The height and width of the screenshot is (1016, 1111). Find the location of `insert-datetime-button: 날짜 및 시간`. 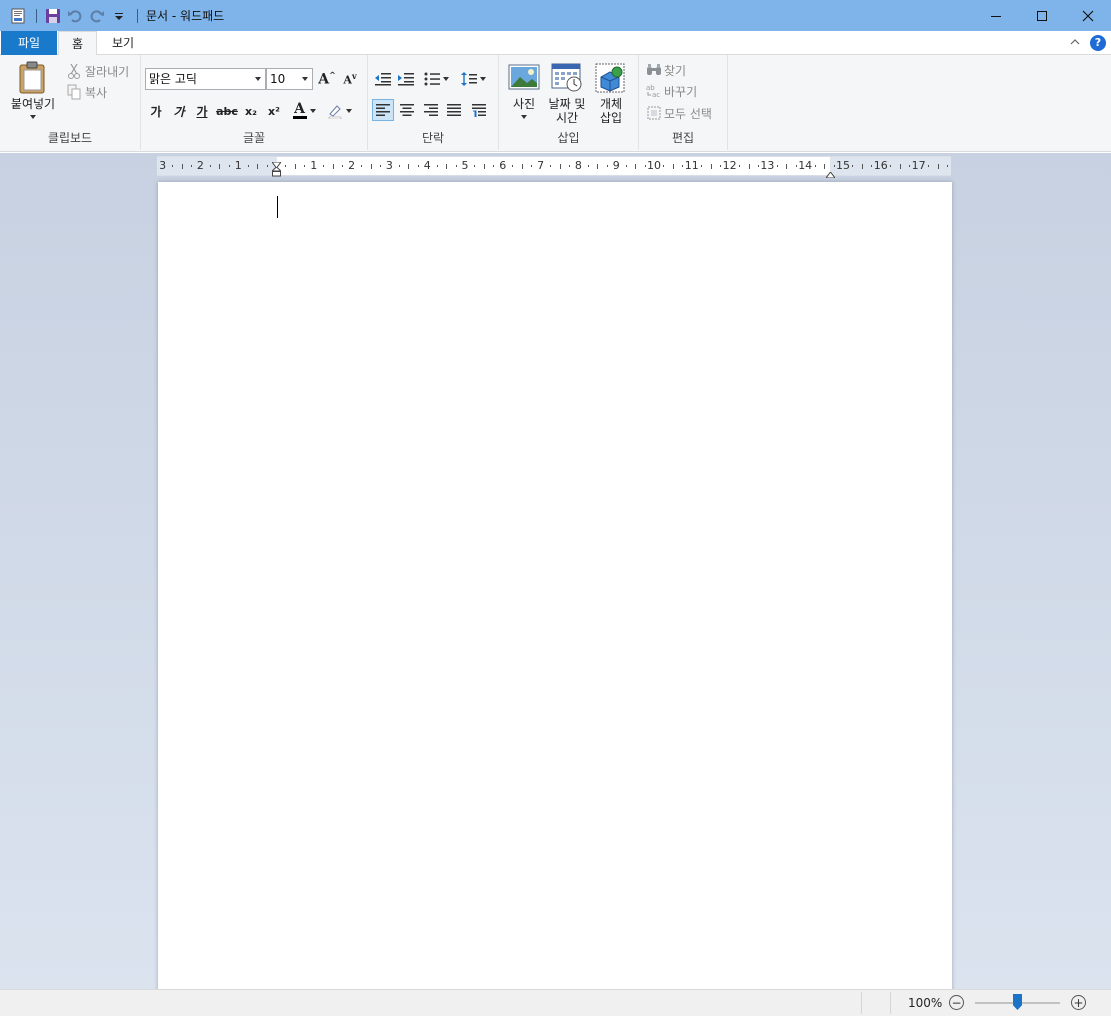

insert-datetime-button: 날짜 및 시간 is located at coordinates (567, 94).